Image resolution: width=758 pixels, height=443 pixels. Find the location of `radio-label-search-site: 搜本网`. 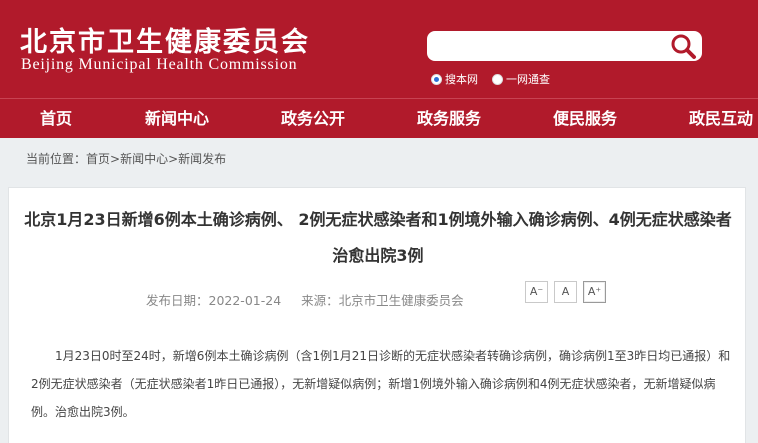

radio-label-search-site: 搜本网 is located at coordinates (461, 79).